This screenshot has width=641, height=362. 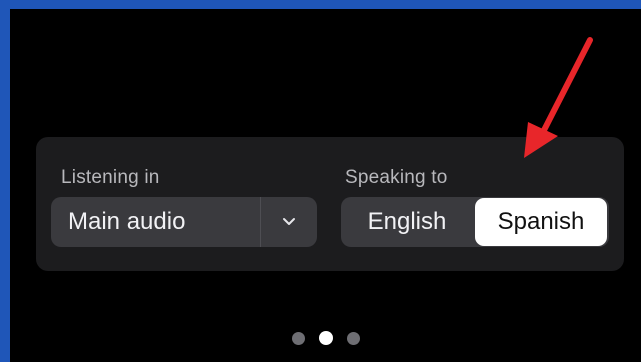 I want to click on spanish-segment: Spanish, so click(x=541, y=222).